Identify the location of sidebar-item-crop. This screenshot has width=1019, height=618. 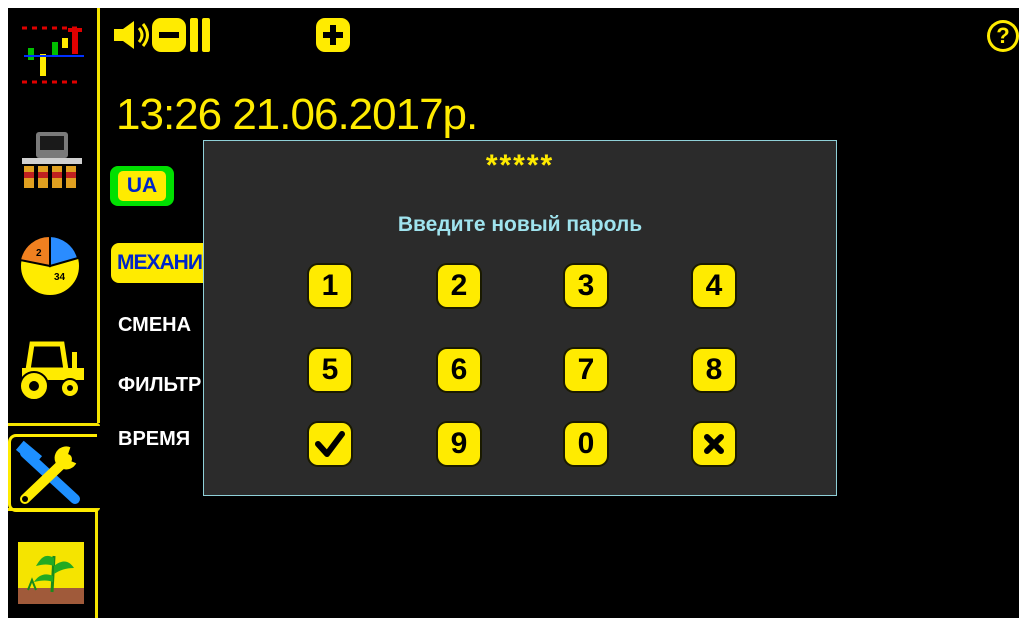
(52, 571).